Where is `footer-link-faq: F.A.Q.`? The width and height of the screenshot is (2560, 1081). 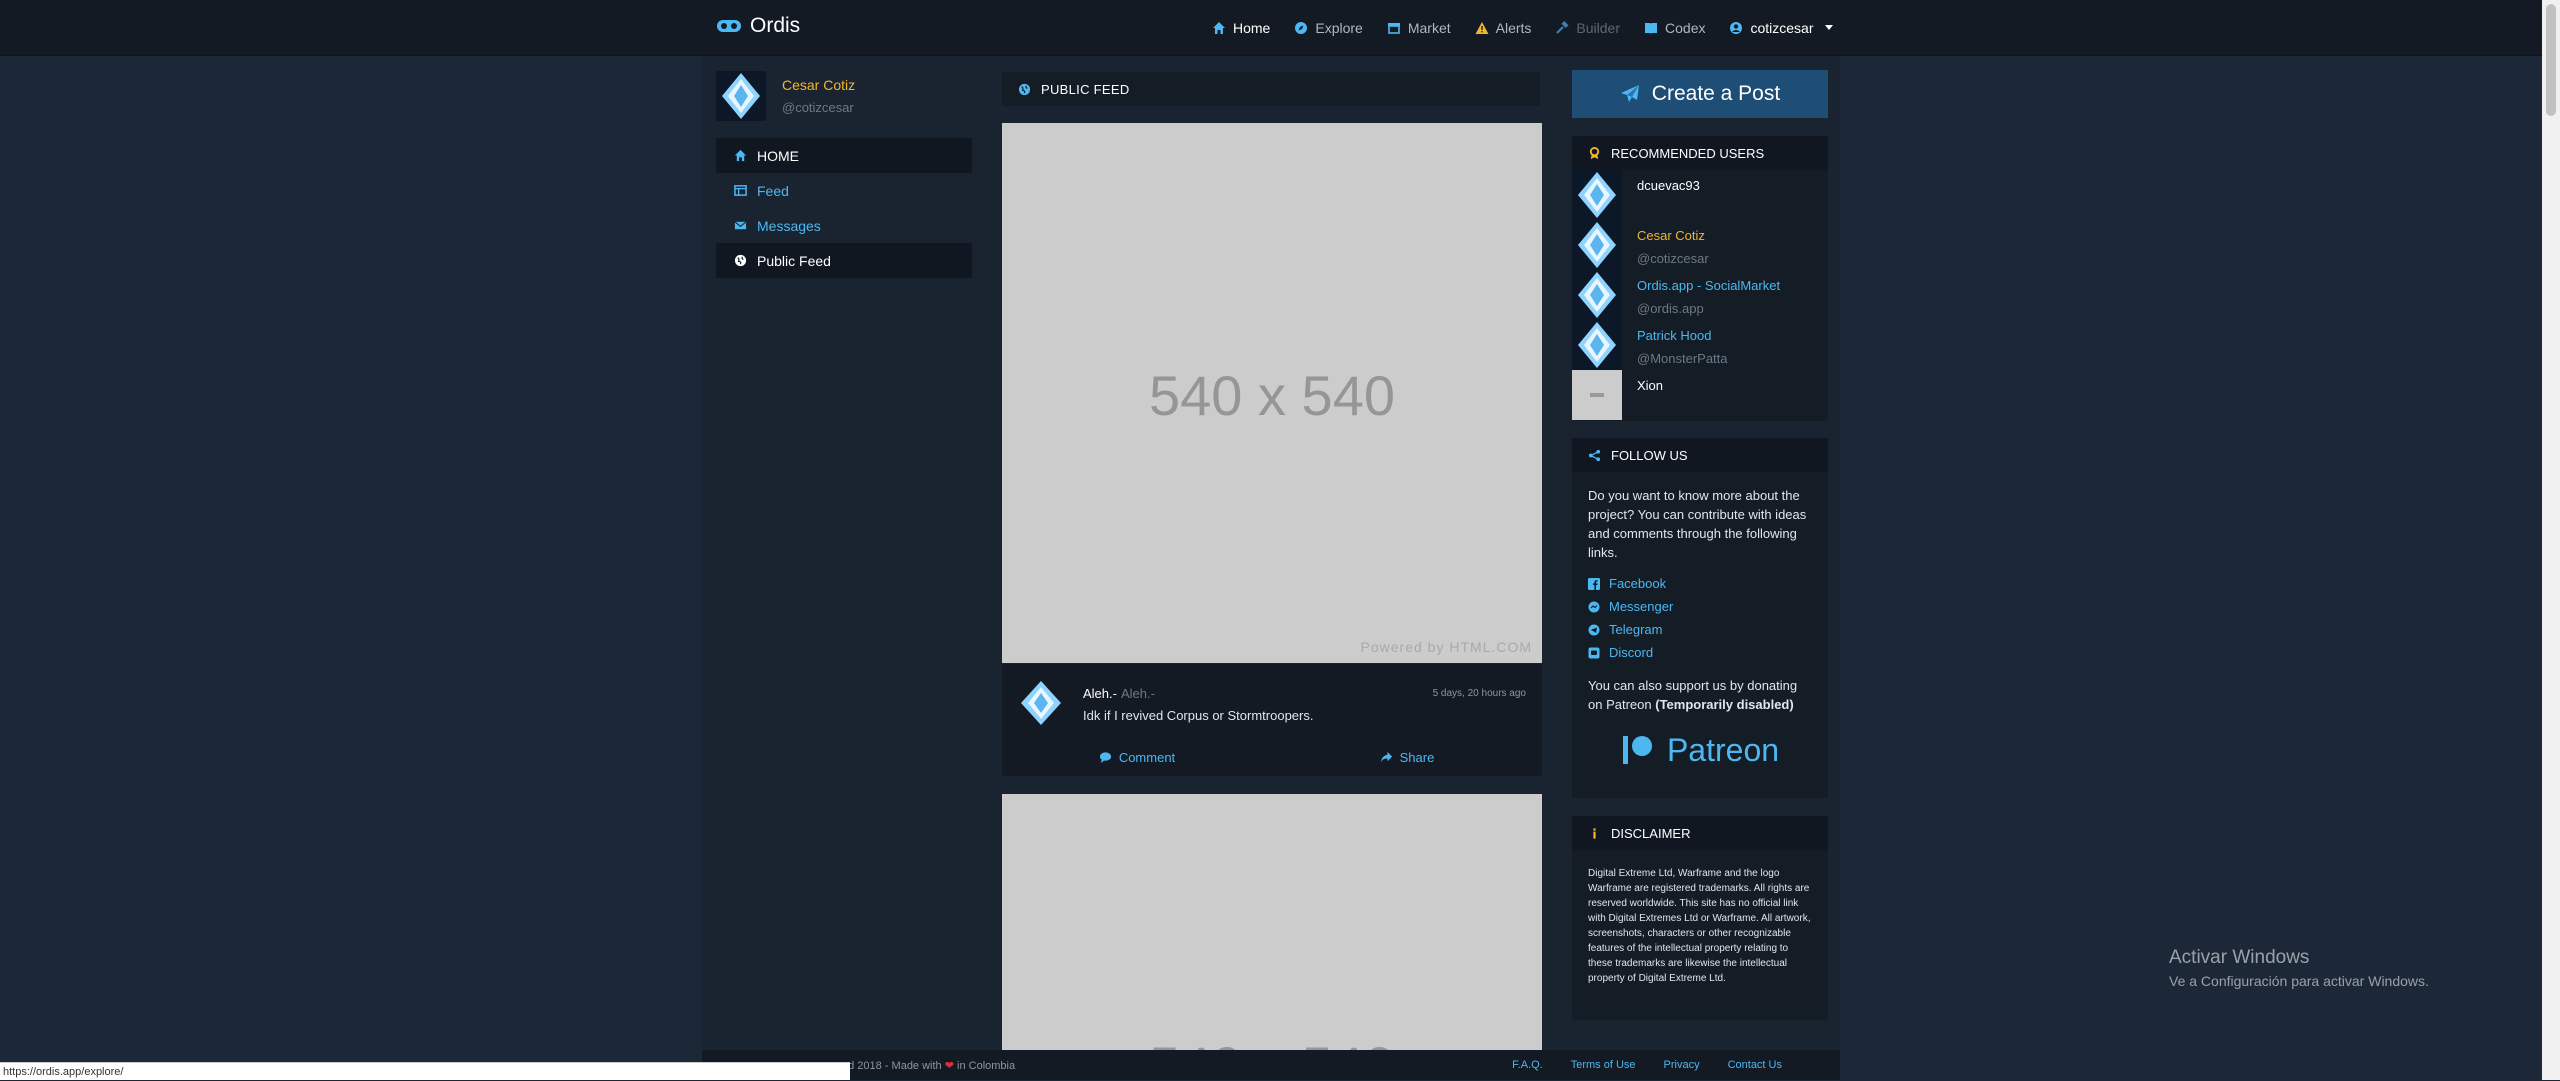 footer-link-faq: F.A.Q. is located at coordinates (1527, 1065).